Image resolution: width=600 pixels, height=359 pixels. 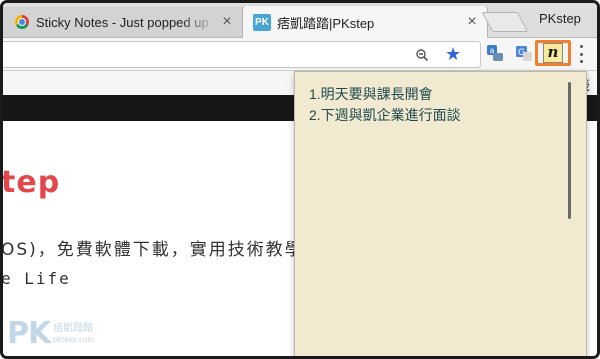 I want to click on address-bar: ★, so click(x=242, y=54).